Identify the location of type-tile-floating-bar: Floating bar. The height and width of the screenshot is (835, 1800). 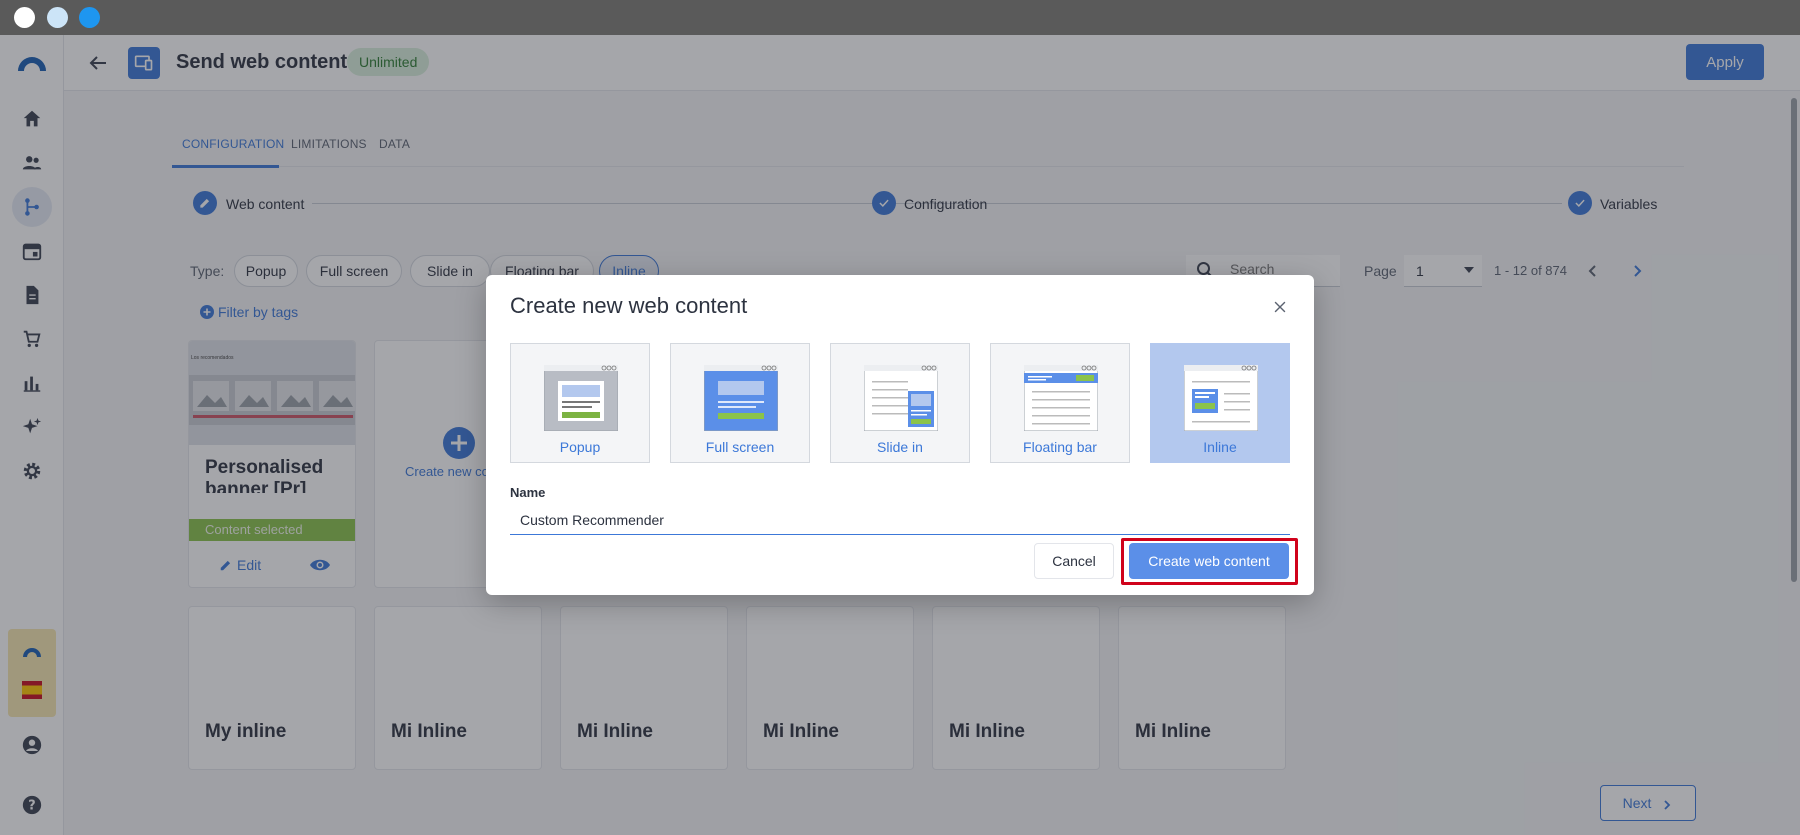
(1060, 403).